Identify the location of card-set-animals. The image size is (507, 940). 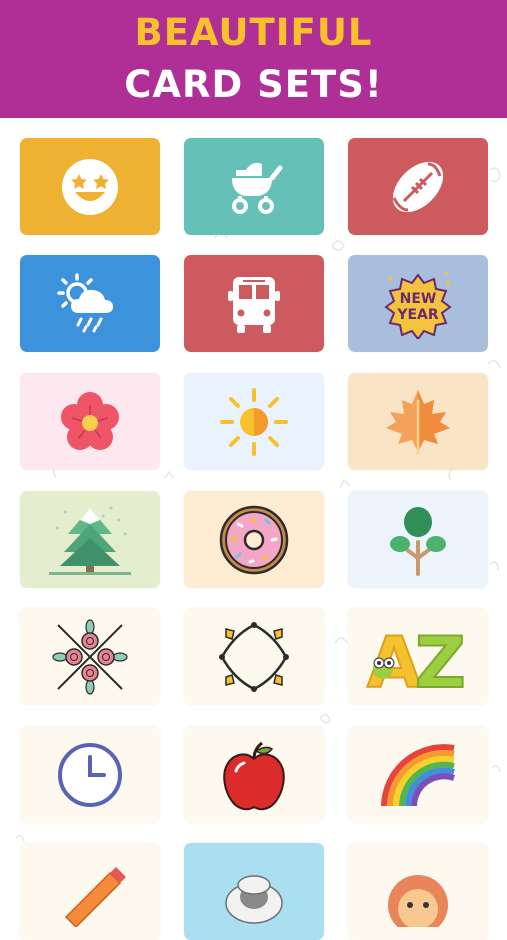
(254, 891).